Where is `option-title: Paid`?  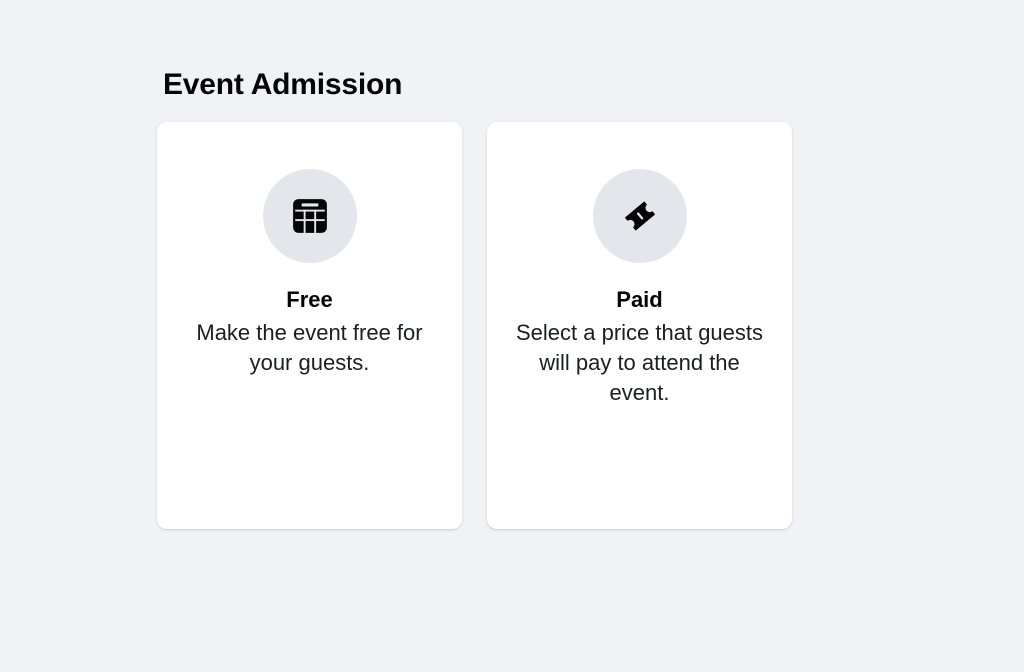 option-title: Paid is located at coordinates (639, 299).